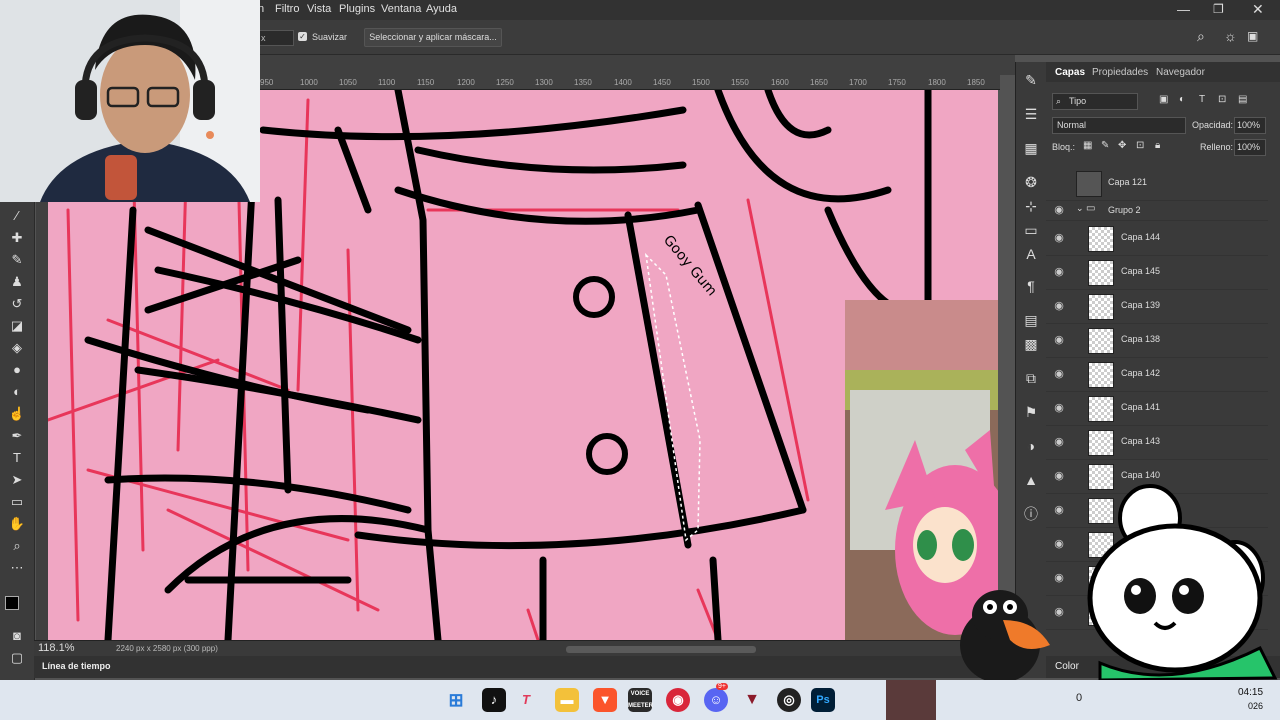  What do you see at coordinates (319, 9) in the screenshot?
I see `menu-vista: Vista` at bounding box center [319, 9].